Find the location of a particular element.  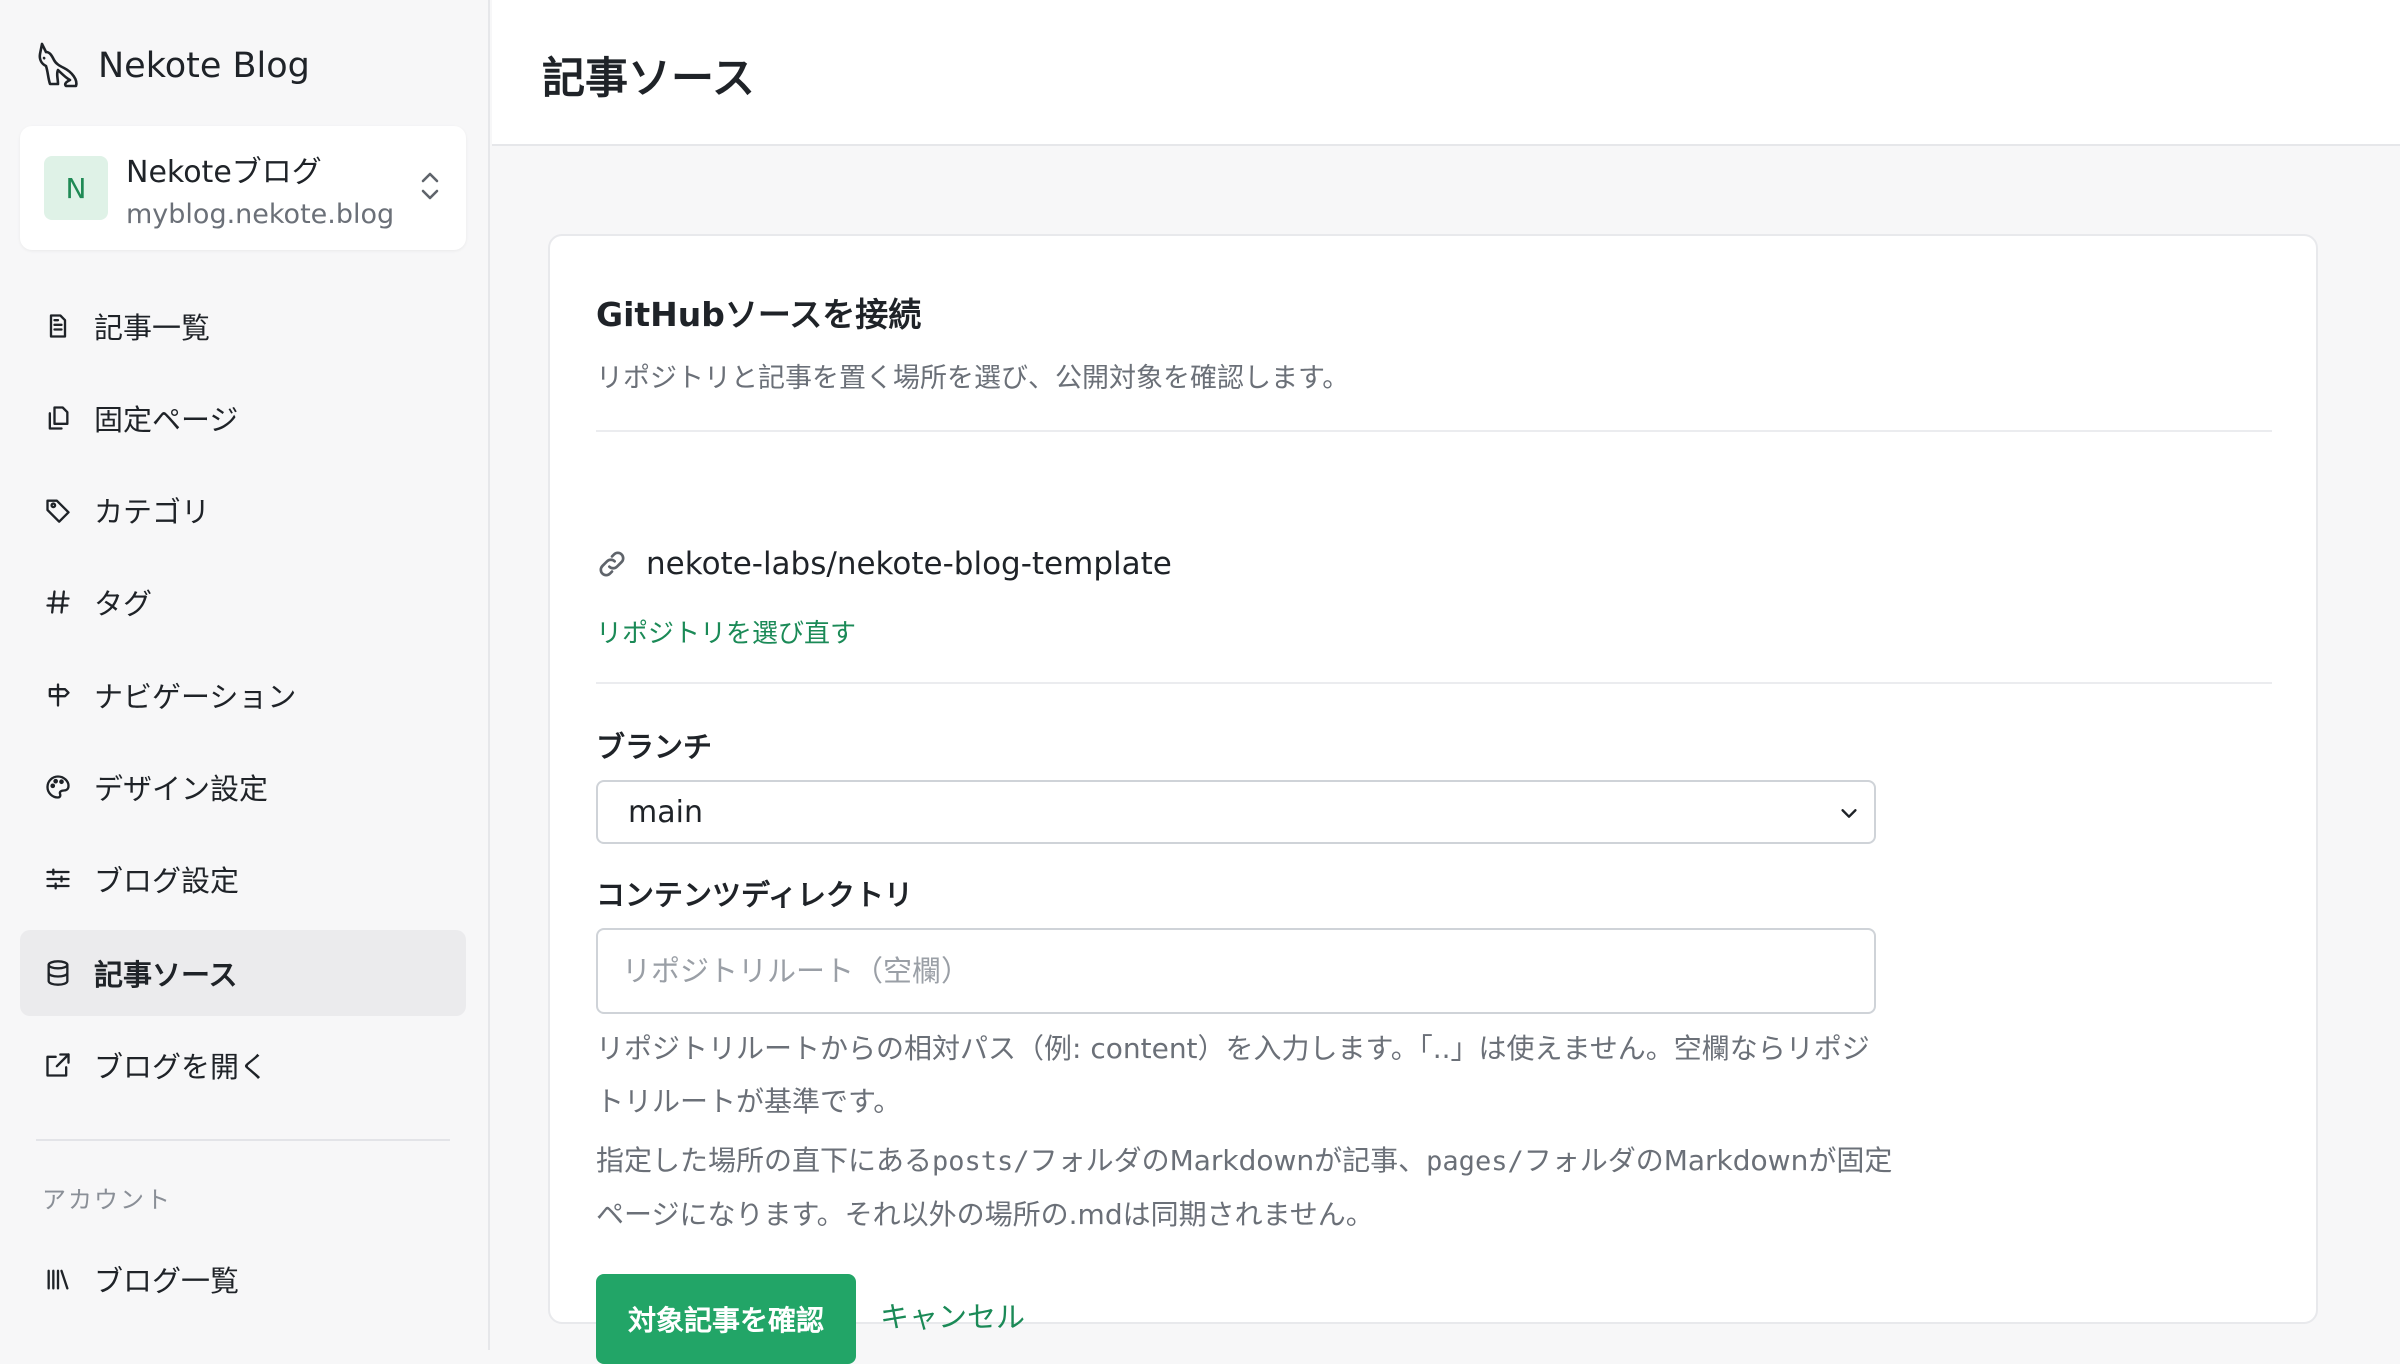

link-icon is located at coordinates (612, 564).